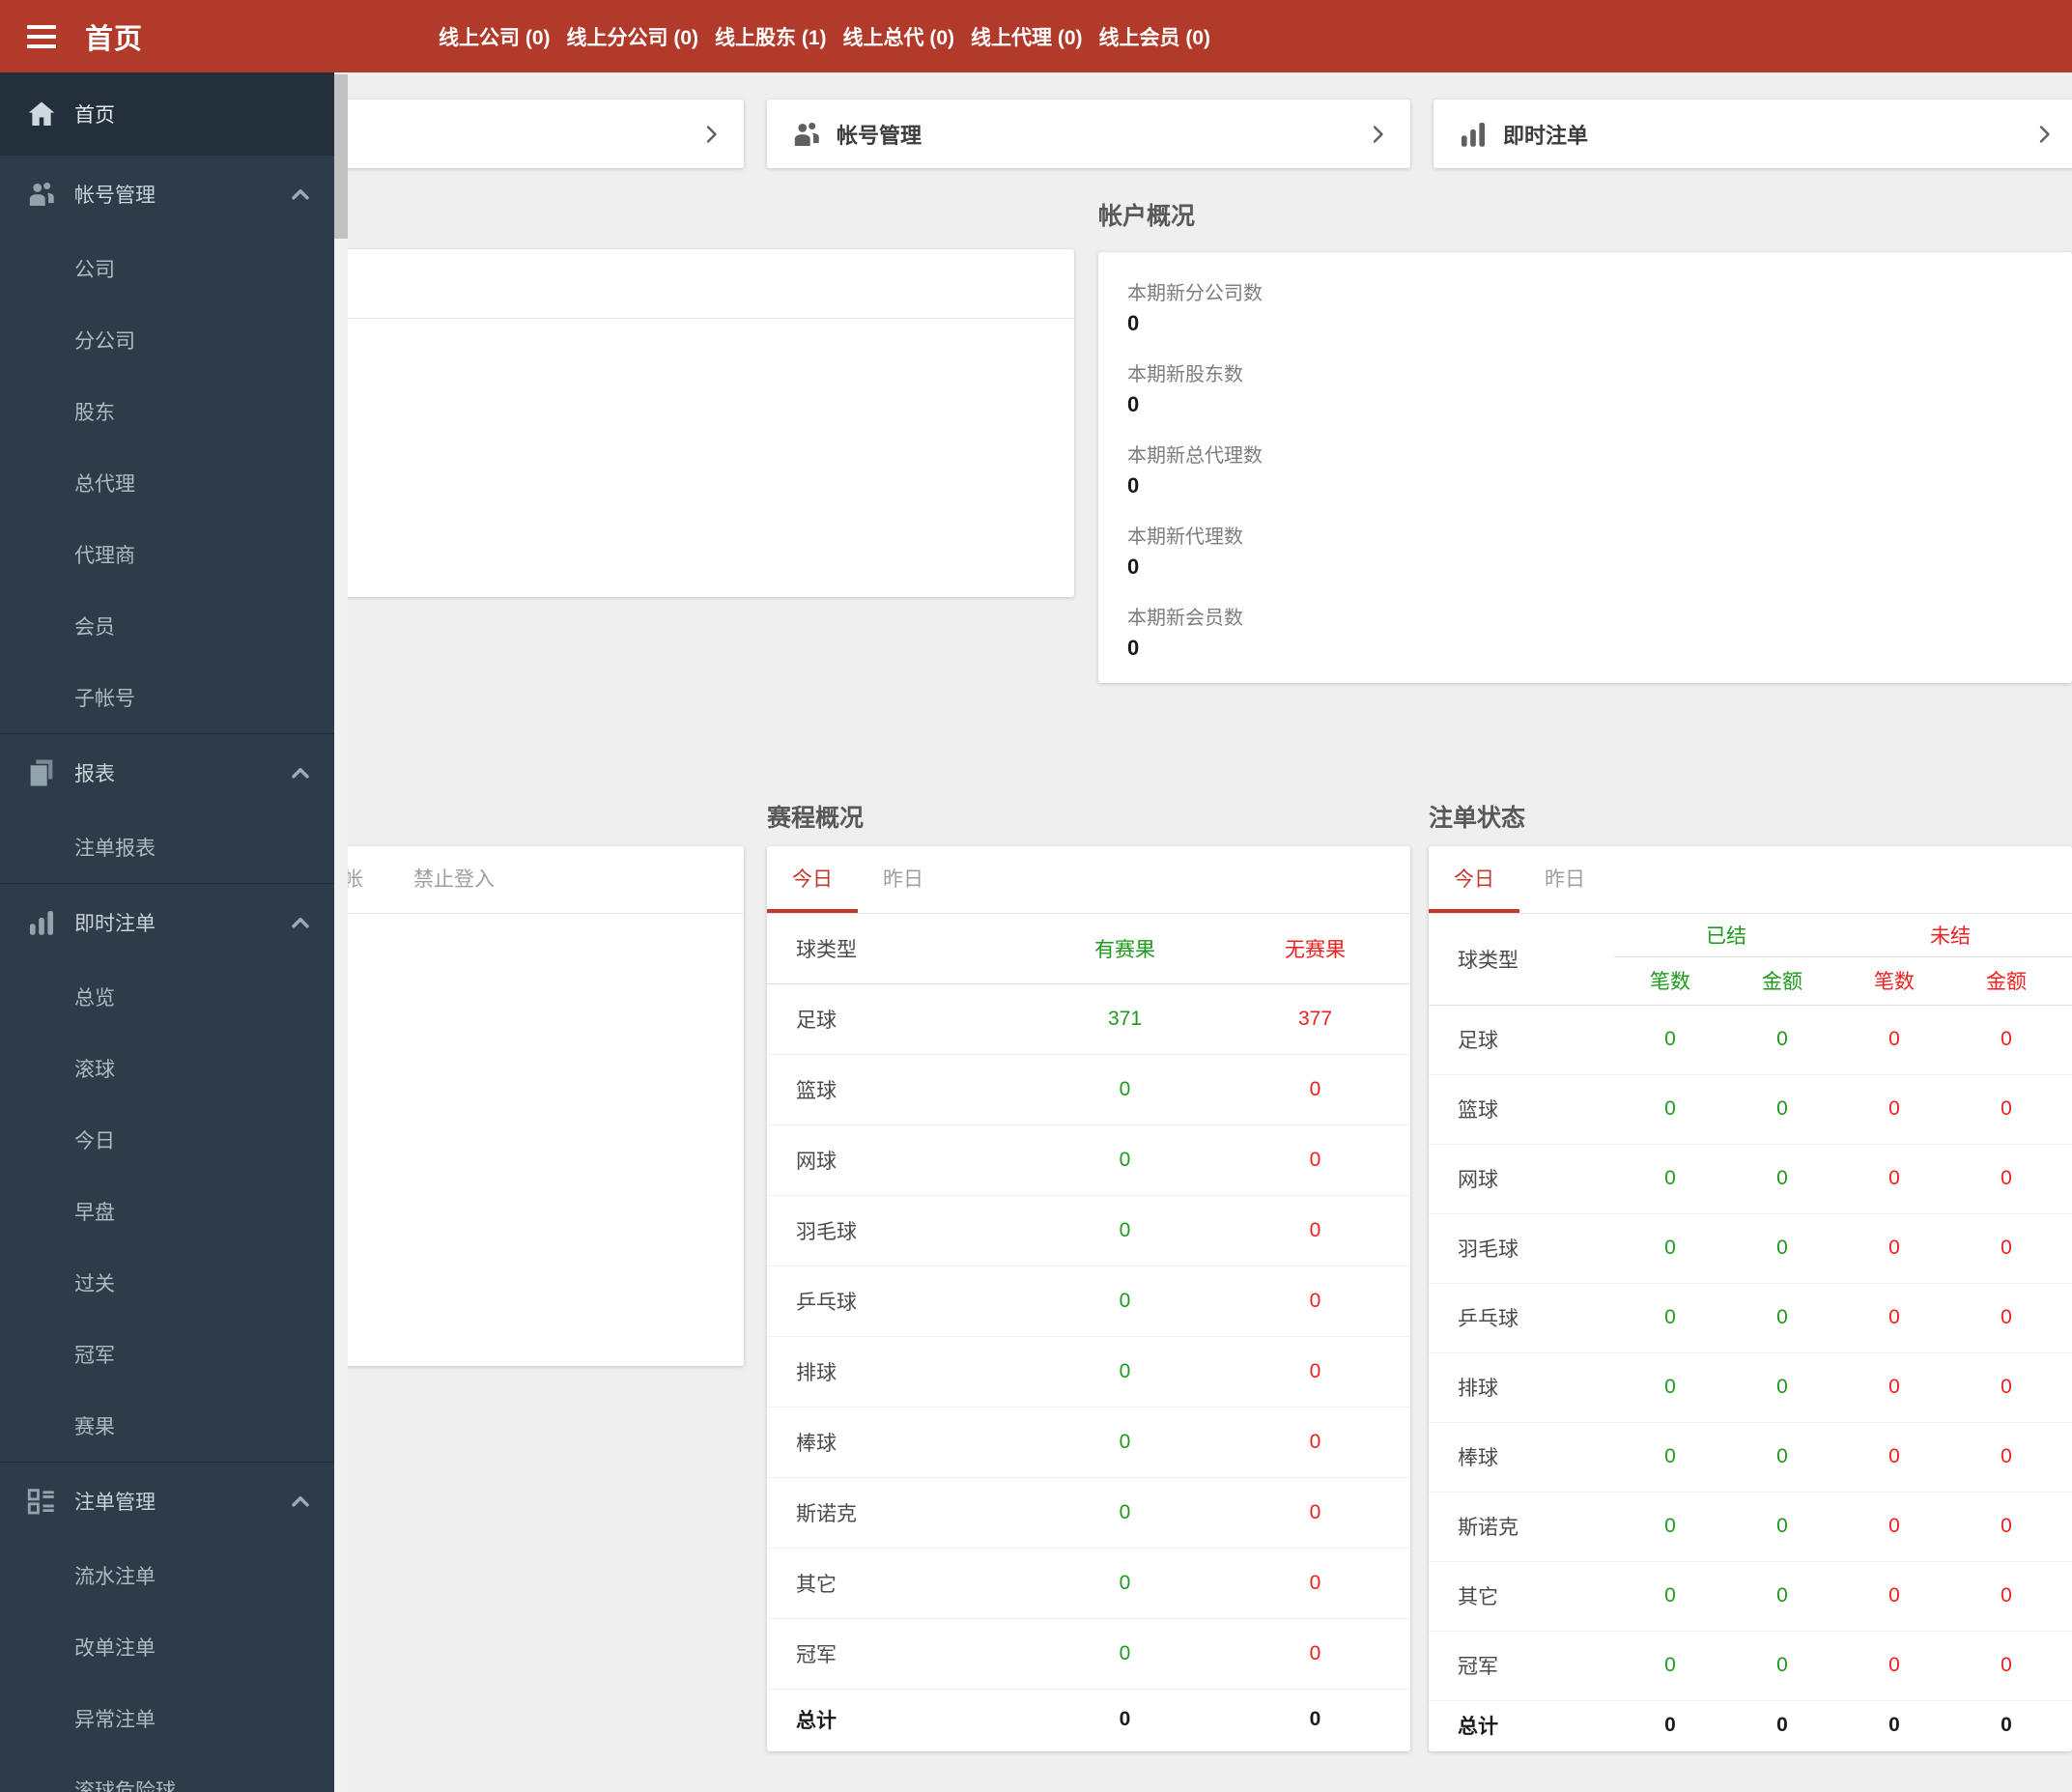 This screenshot has height=1792, width=2072. Describe the element at coordinates (125, 1786) in the screenshot. I see `sidebar-item-label: 滚球危险球` at that location.